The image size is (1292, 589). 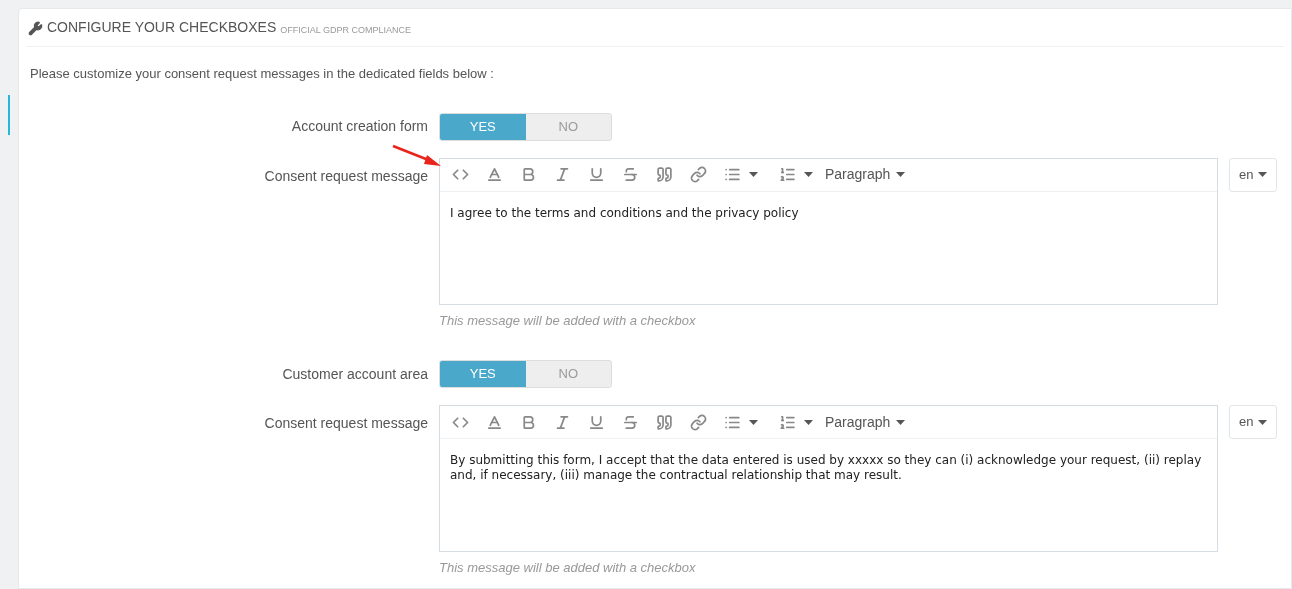 What do you see at coordinates (345, 30) in the screenshot?
I see `panel-subtitle: OFFICIAL GDPR COMPLIANCE` at bounding box center [345, 30].